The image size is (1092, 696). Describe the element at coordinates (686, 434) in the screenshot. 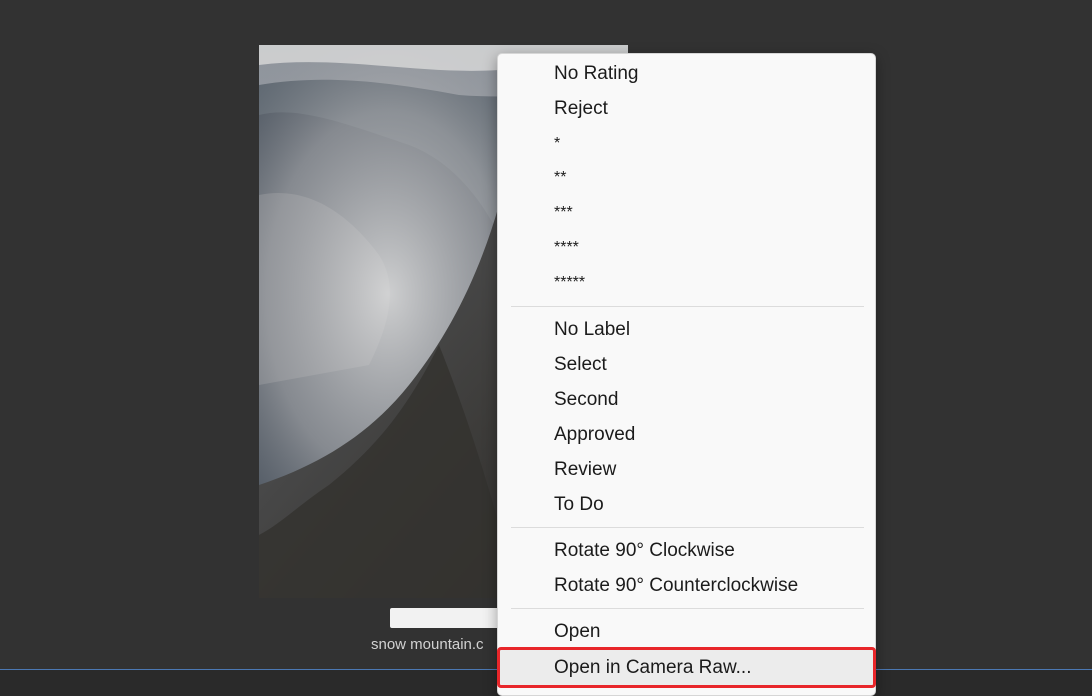

I see `menu-item-approved: Approved` at that location.